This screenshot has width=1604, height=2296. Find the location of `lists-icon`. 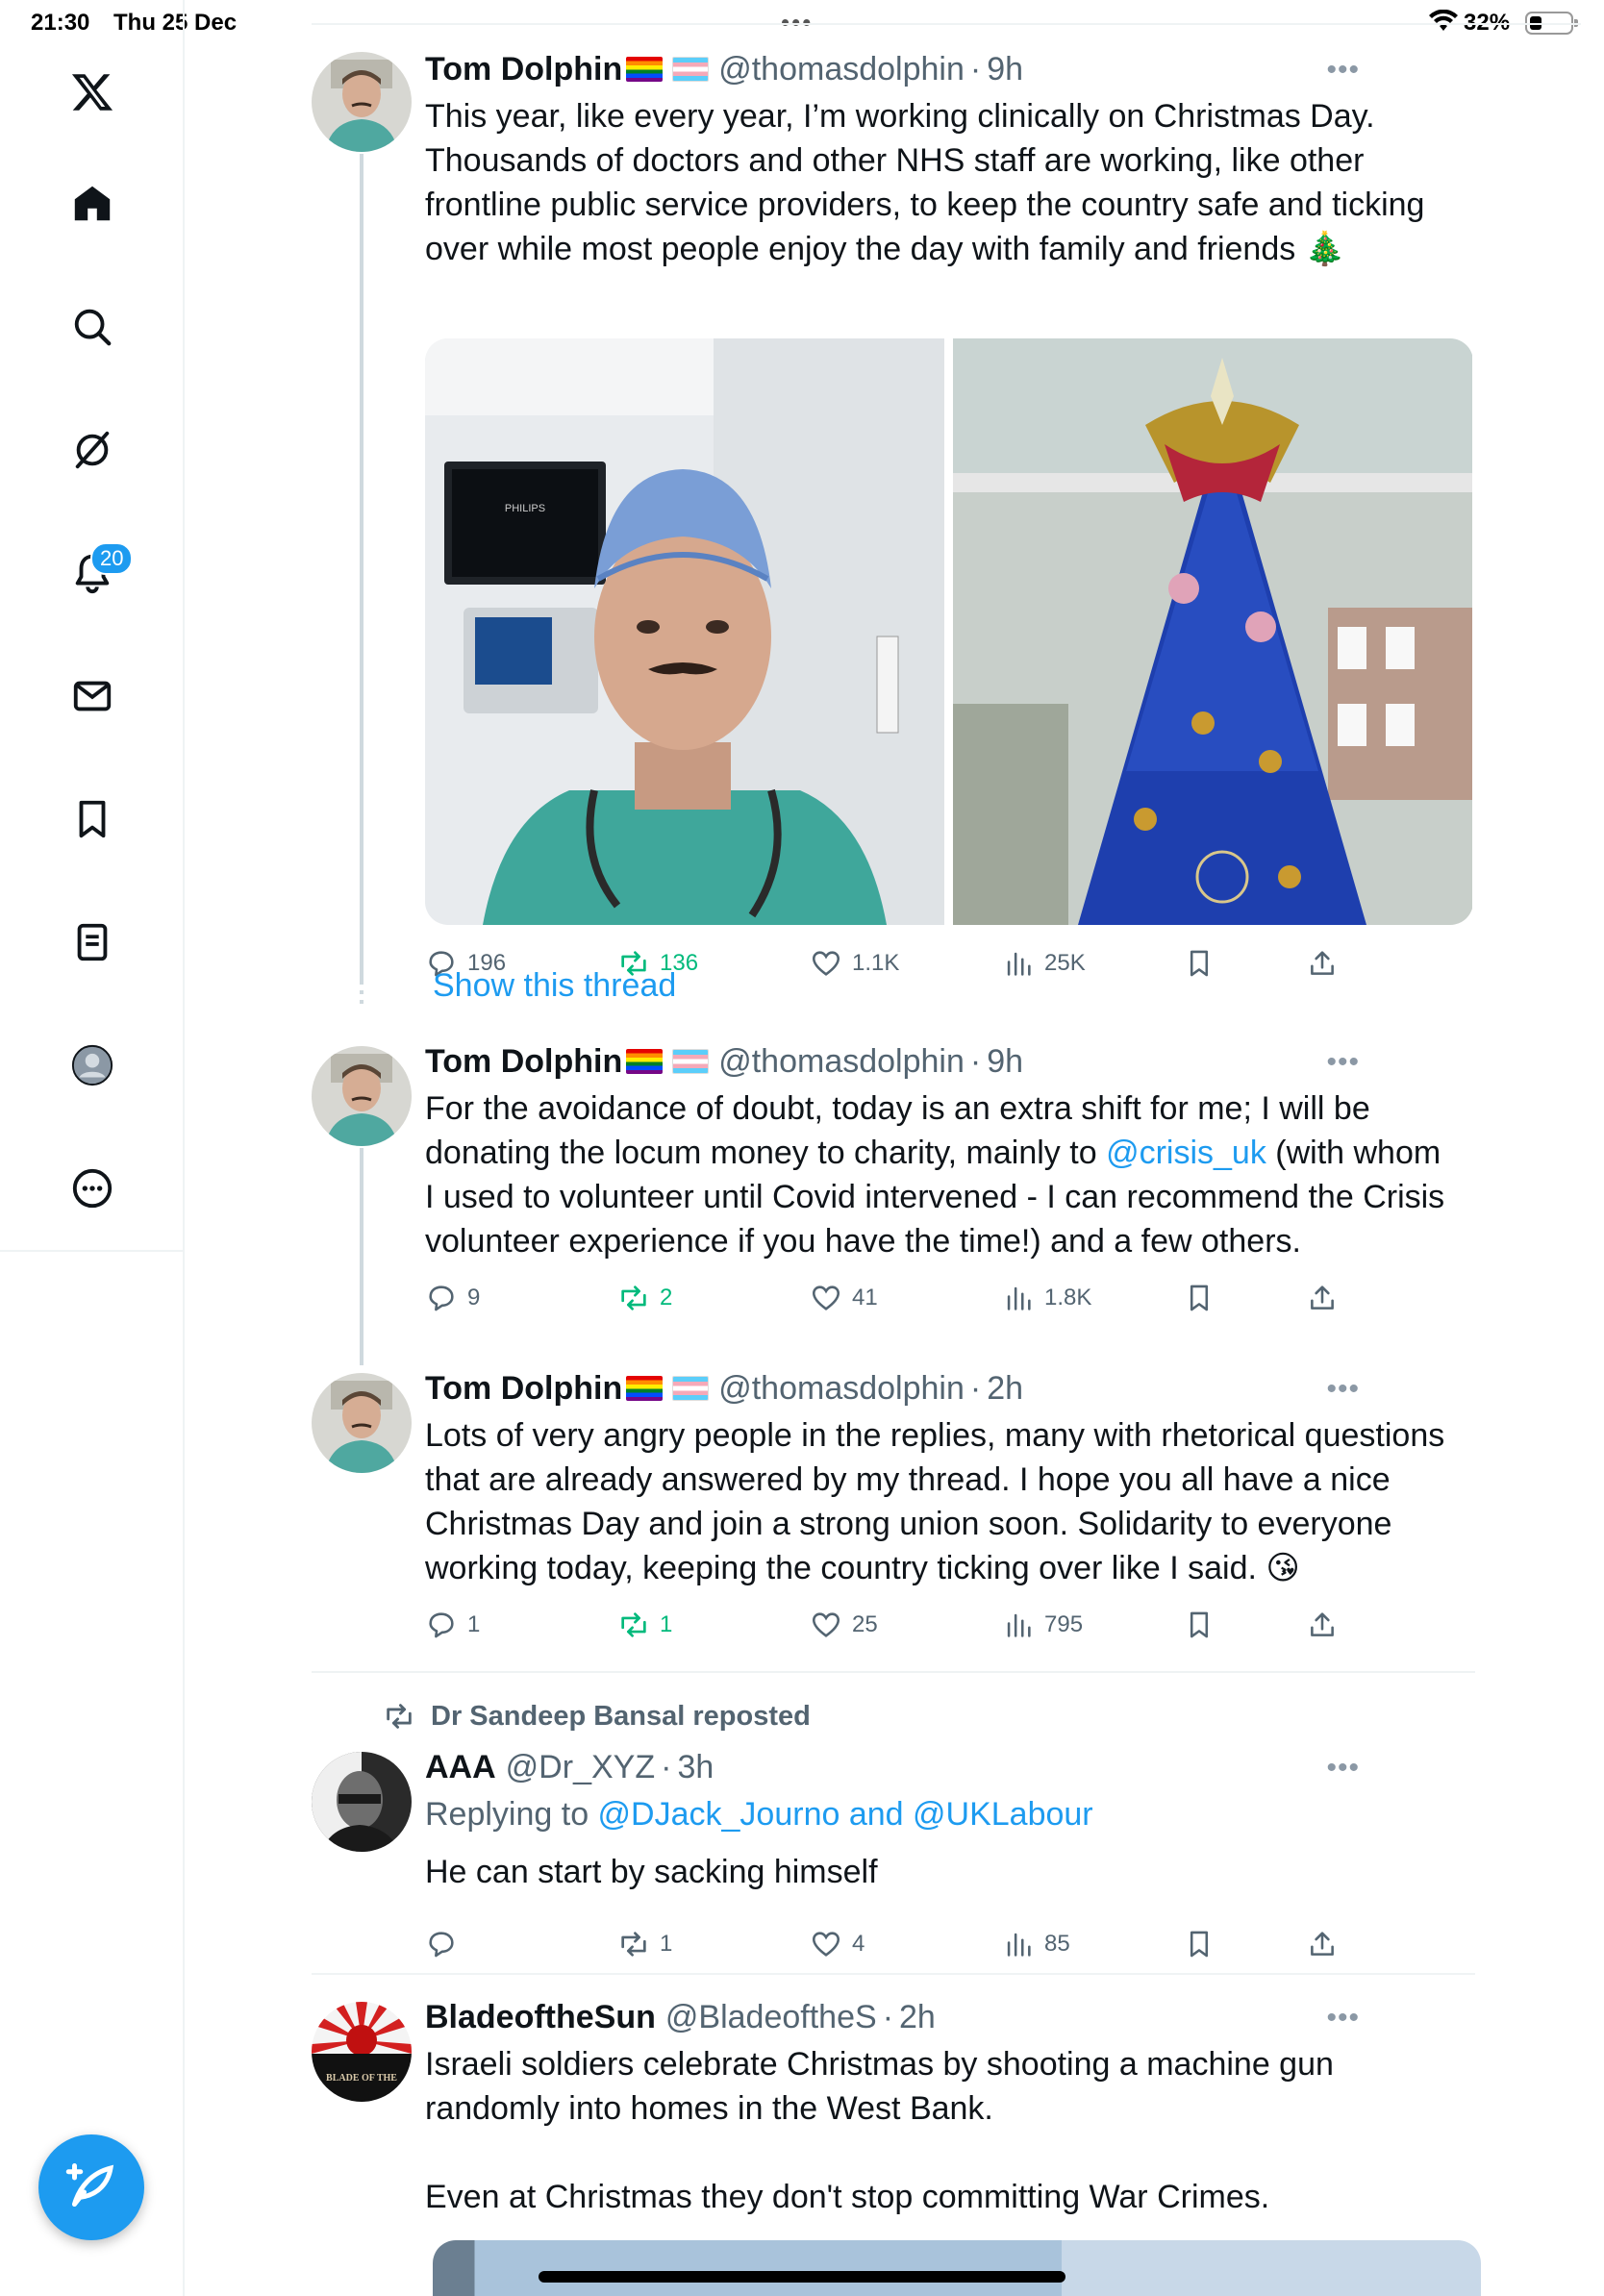

lists-icon is located at coordinates (92, 942).